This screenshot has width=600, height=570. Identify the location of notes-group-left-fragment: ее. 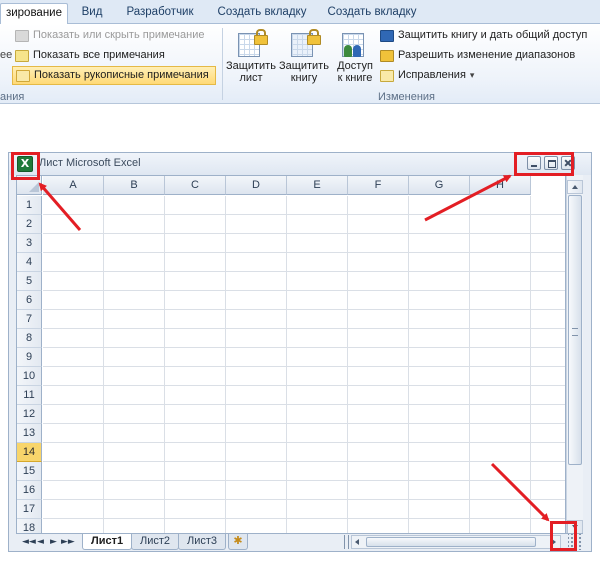
(6, 55).